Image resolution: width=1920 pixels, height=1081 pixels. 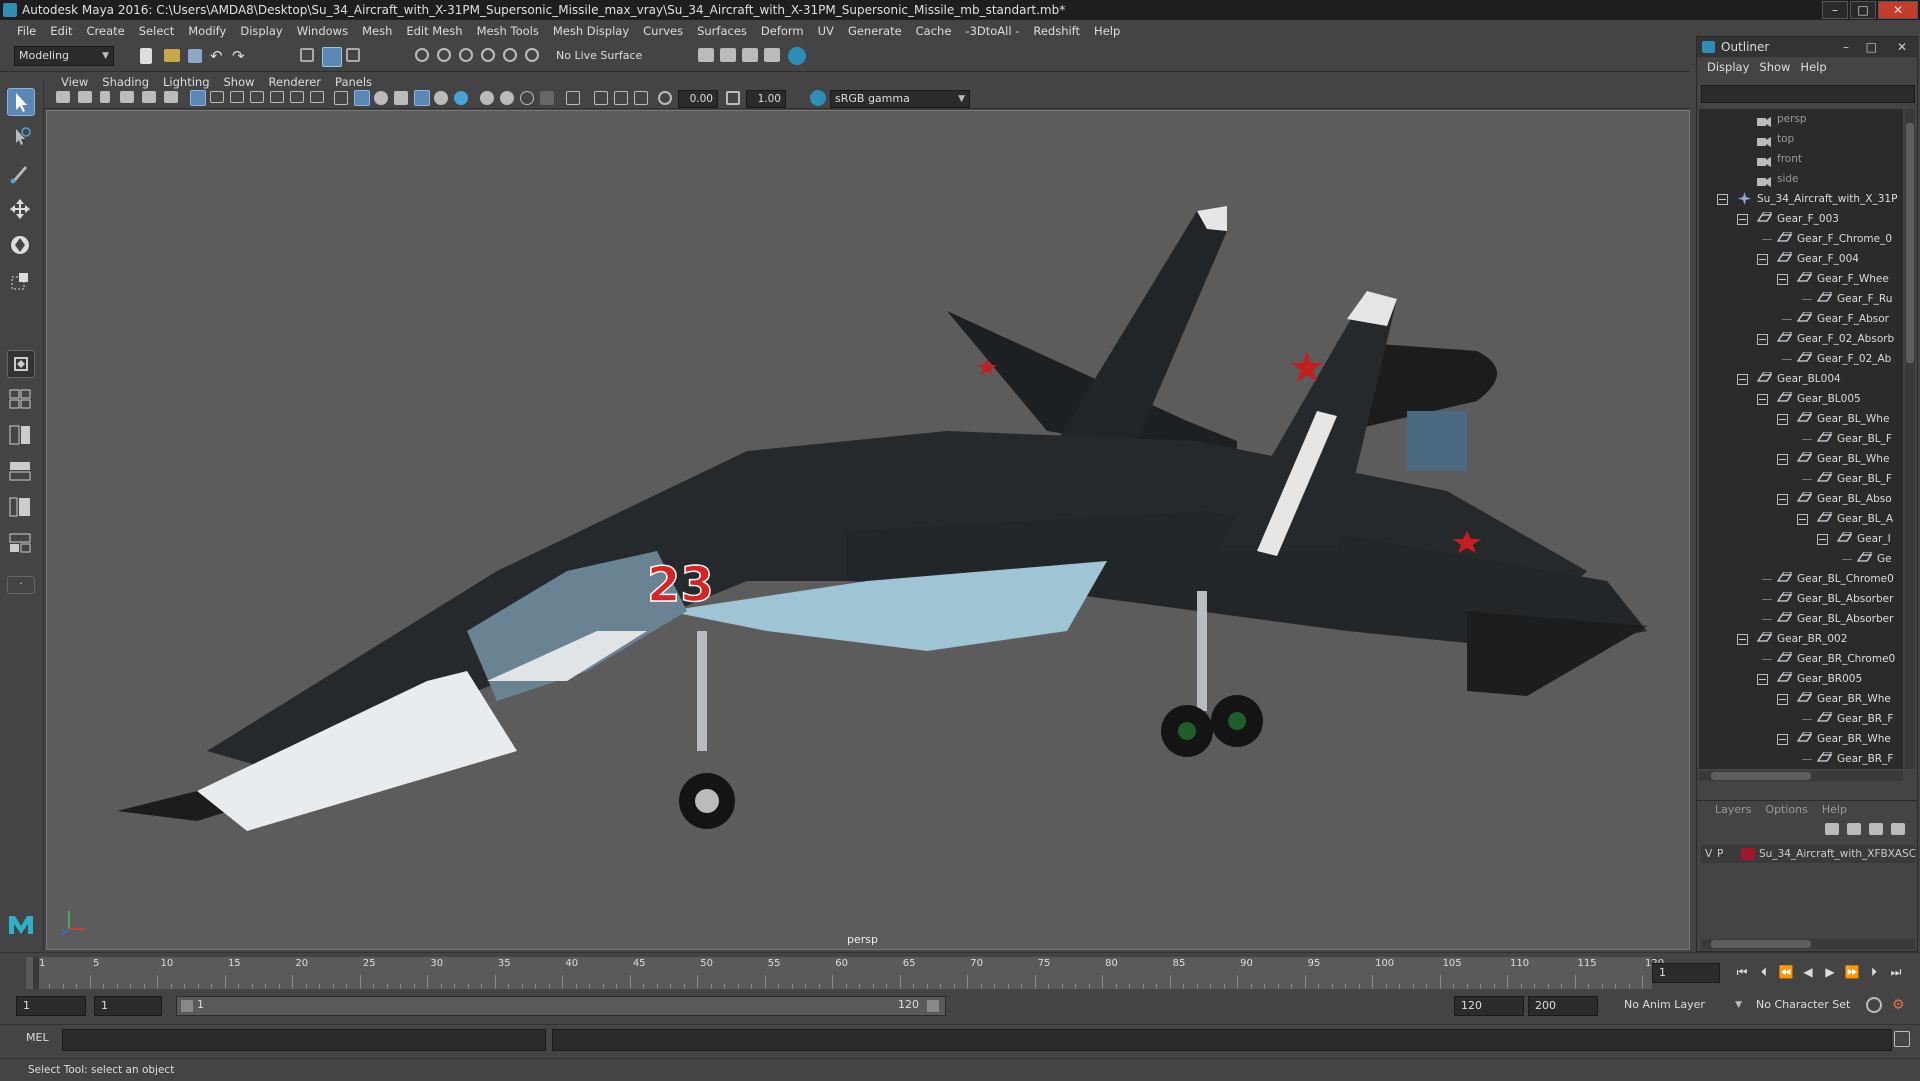 I want to click on menu-help: Help, so click(x=1107, y=31).